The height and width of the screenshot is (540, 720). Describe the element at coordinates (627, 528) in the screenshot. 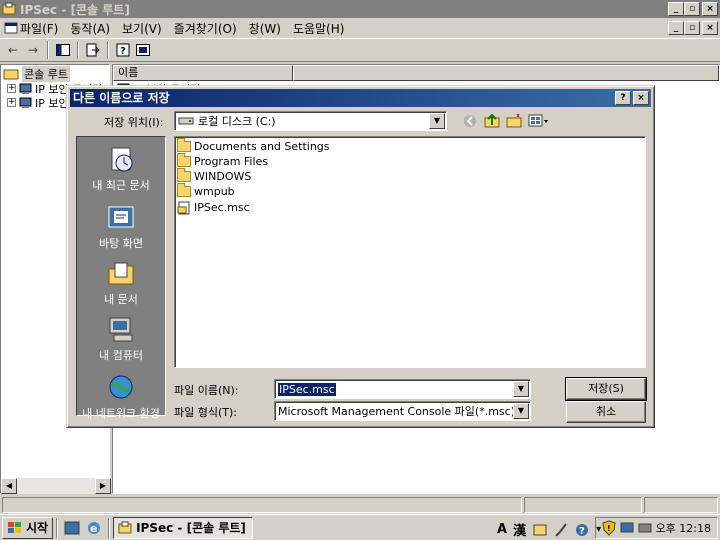

I see `network-status-icon` at that location.